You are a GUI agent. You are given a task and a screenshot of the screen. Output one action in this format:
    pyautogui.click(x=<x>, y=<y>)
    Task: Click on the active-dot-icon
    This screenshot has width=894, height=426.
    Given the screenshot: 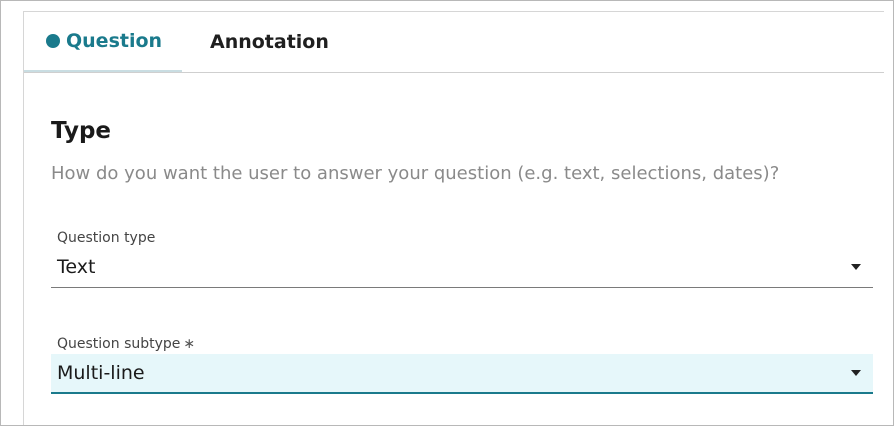 What is the action you would take?
    pyautogui.click(x=53, y=41)
    